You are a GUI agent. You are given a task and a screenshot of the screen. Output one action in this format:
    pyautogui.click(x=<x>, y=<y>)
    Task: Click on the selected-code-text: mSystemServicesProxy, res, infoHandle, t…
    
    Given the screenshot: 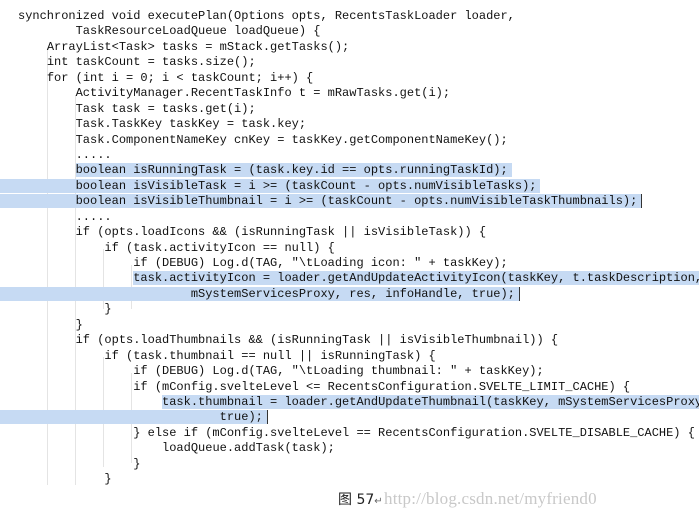 What is the action you would take?
    pyautogui.click(x=355, y=293)
    